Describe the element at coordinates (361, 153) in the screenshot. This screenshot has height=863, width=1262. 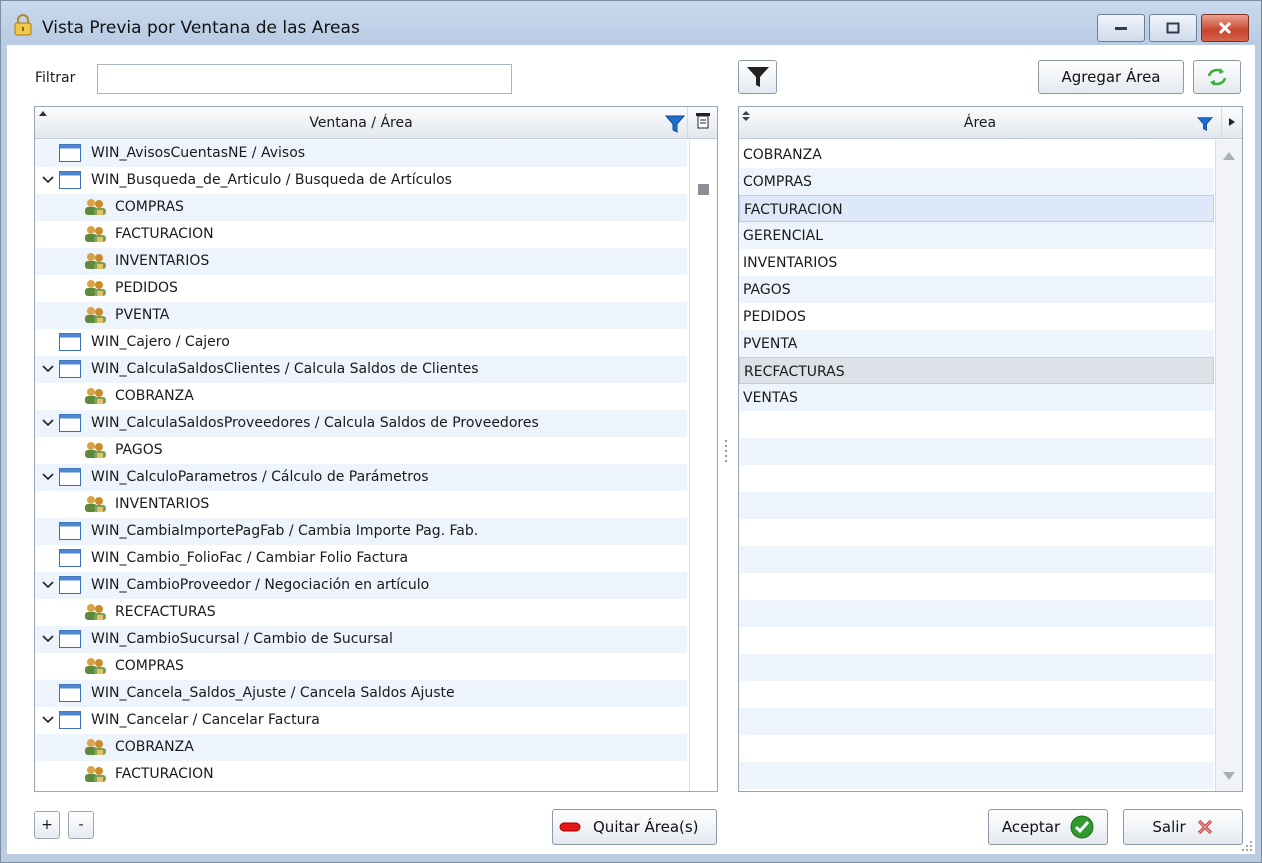
I see `tree-window-row: WIN_AvisosCuentasNE / Avisos` at that location.